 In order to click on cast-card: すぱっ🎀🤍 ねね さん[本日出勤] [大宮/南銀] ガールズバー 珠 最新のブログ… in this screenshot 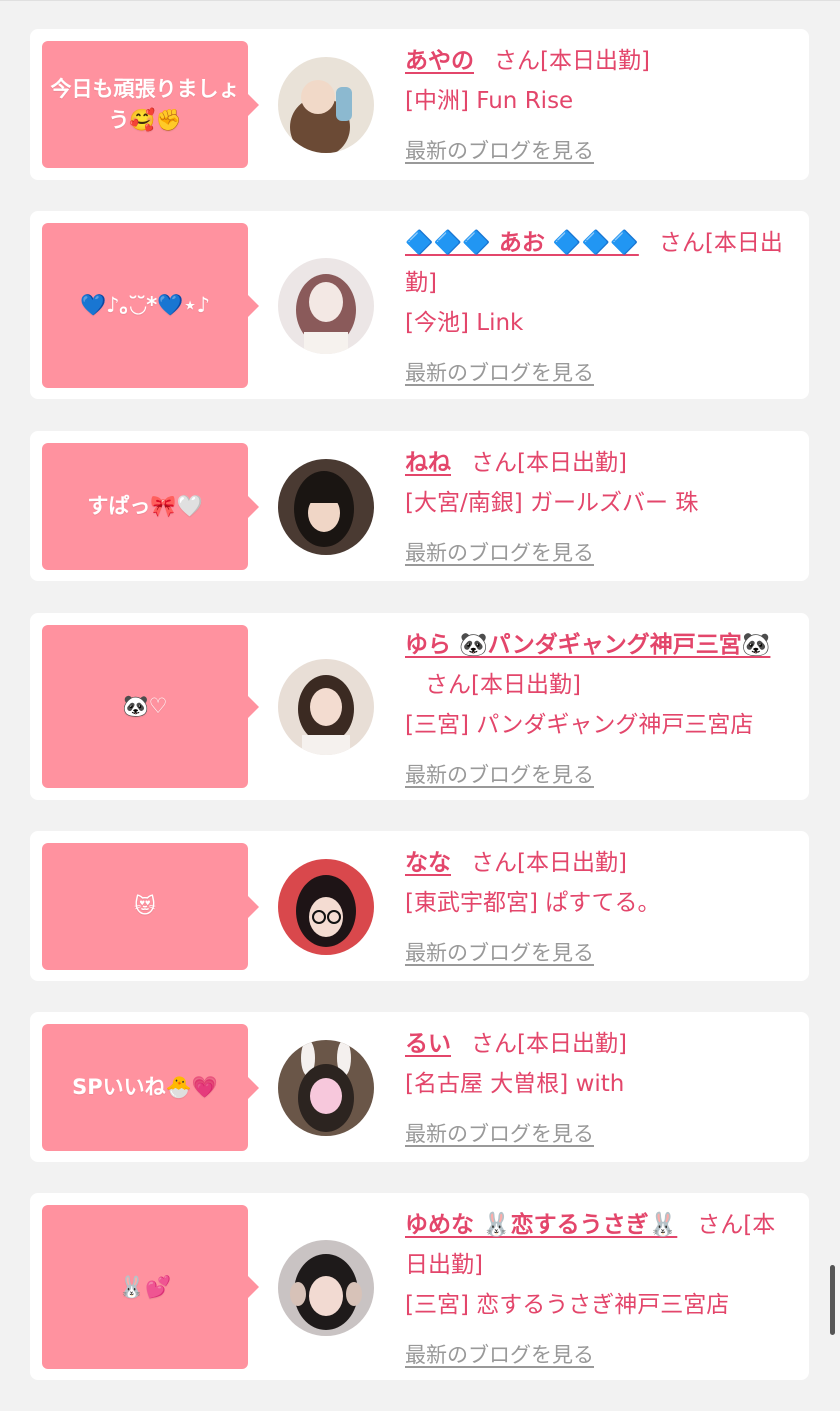, I will do `click(419, 506)`.